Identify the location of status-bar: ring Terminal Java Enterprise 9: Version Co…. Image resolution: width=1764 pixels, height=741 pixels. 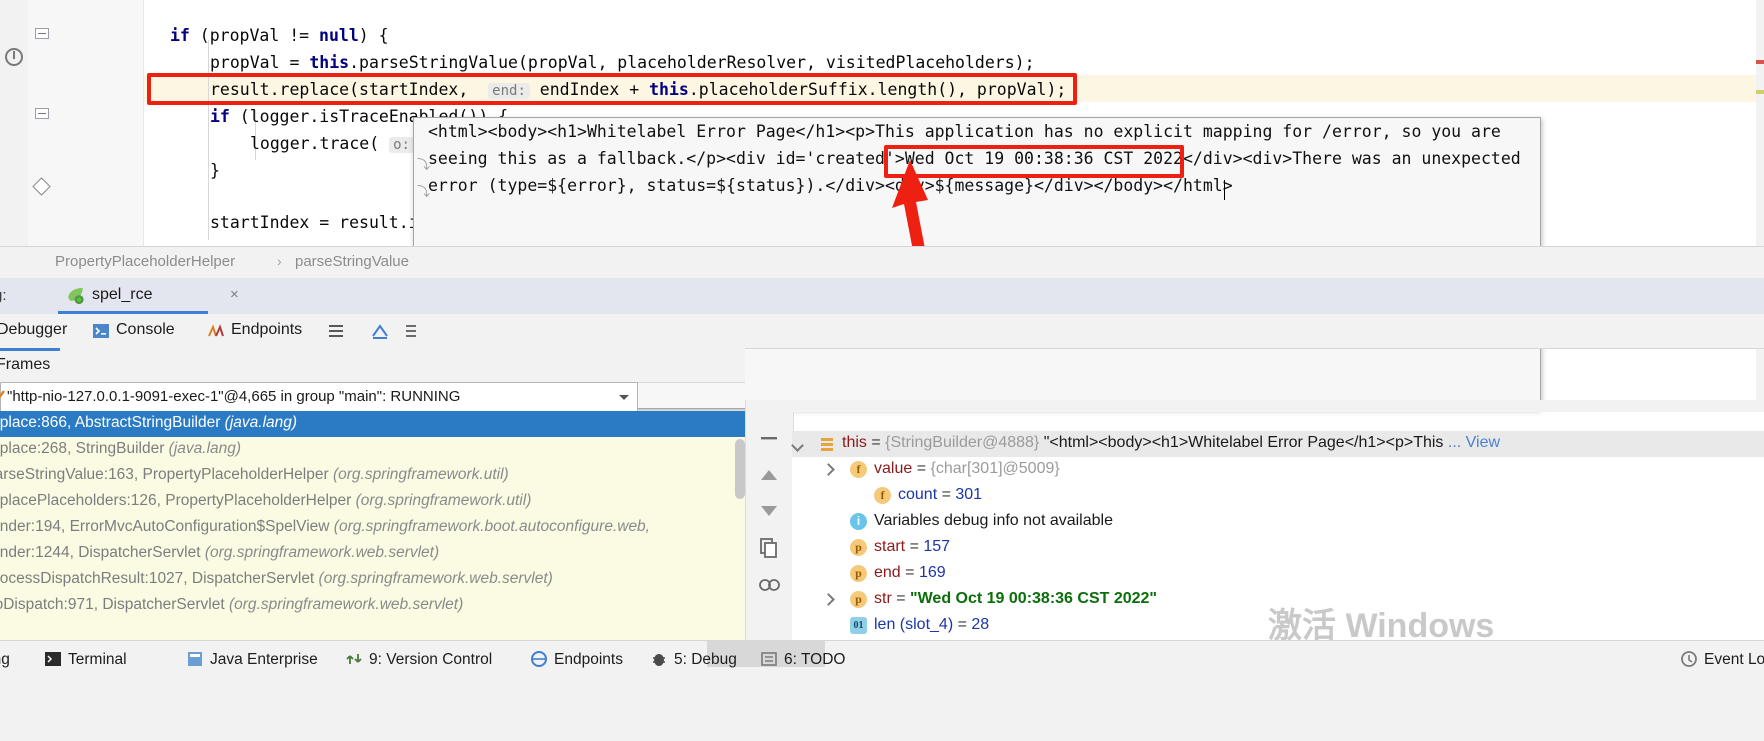
(882, 690).